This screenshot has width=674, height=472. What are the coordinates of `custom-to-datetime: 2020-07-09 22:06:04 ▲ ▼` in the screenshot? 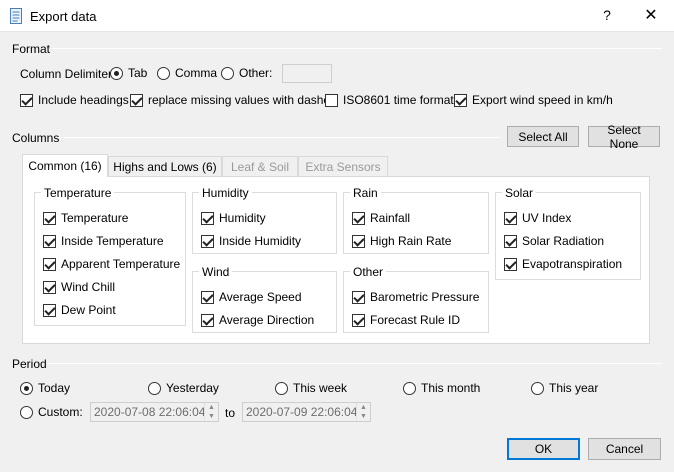 It's located at (306, 412).